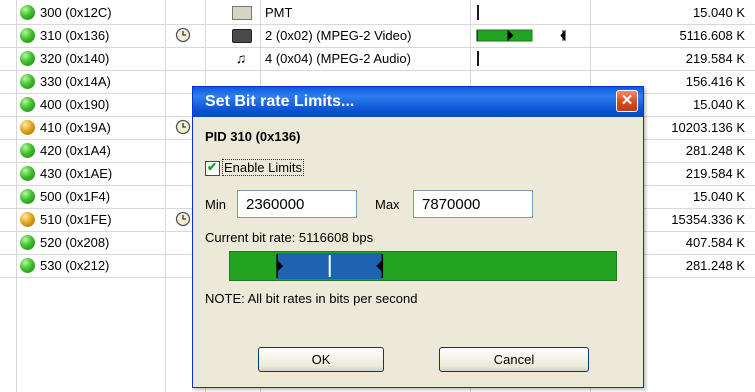  What do you see at coordinates (311, 298) in the screenshot?
I see `units-note: NOTE: All bit rates in bits per second` at bounding box center [311, 298].